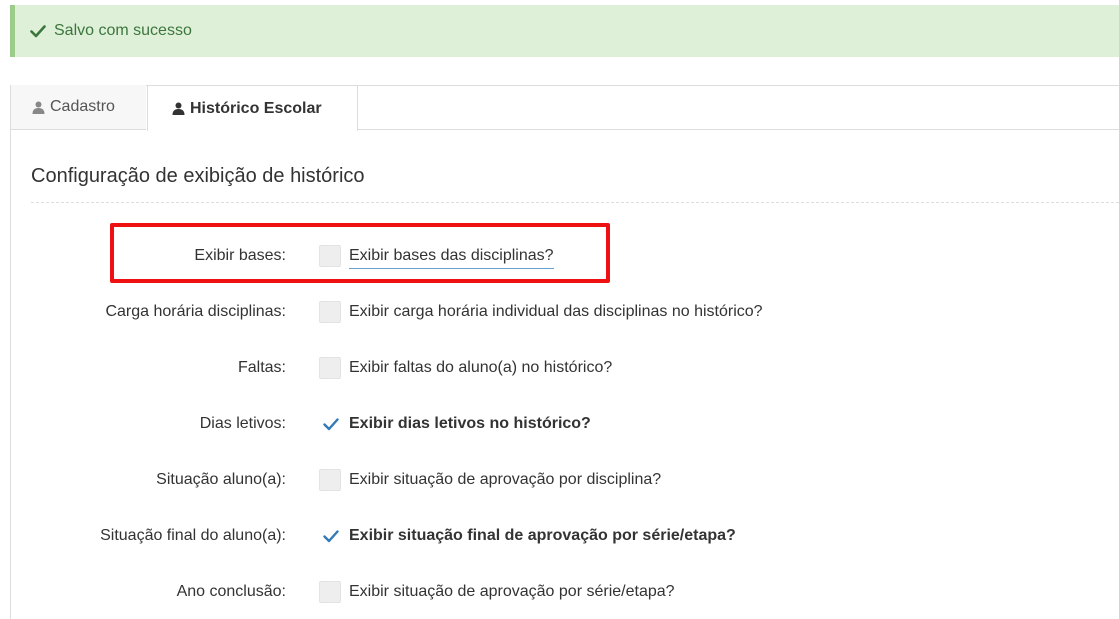 This screenshot has width=1119, height=619. I want to click on tab-cadastro: Cadastro, so click(78, 107).